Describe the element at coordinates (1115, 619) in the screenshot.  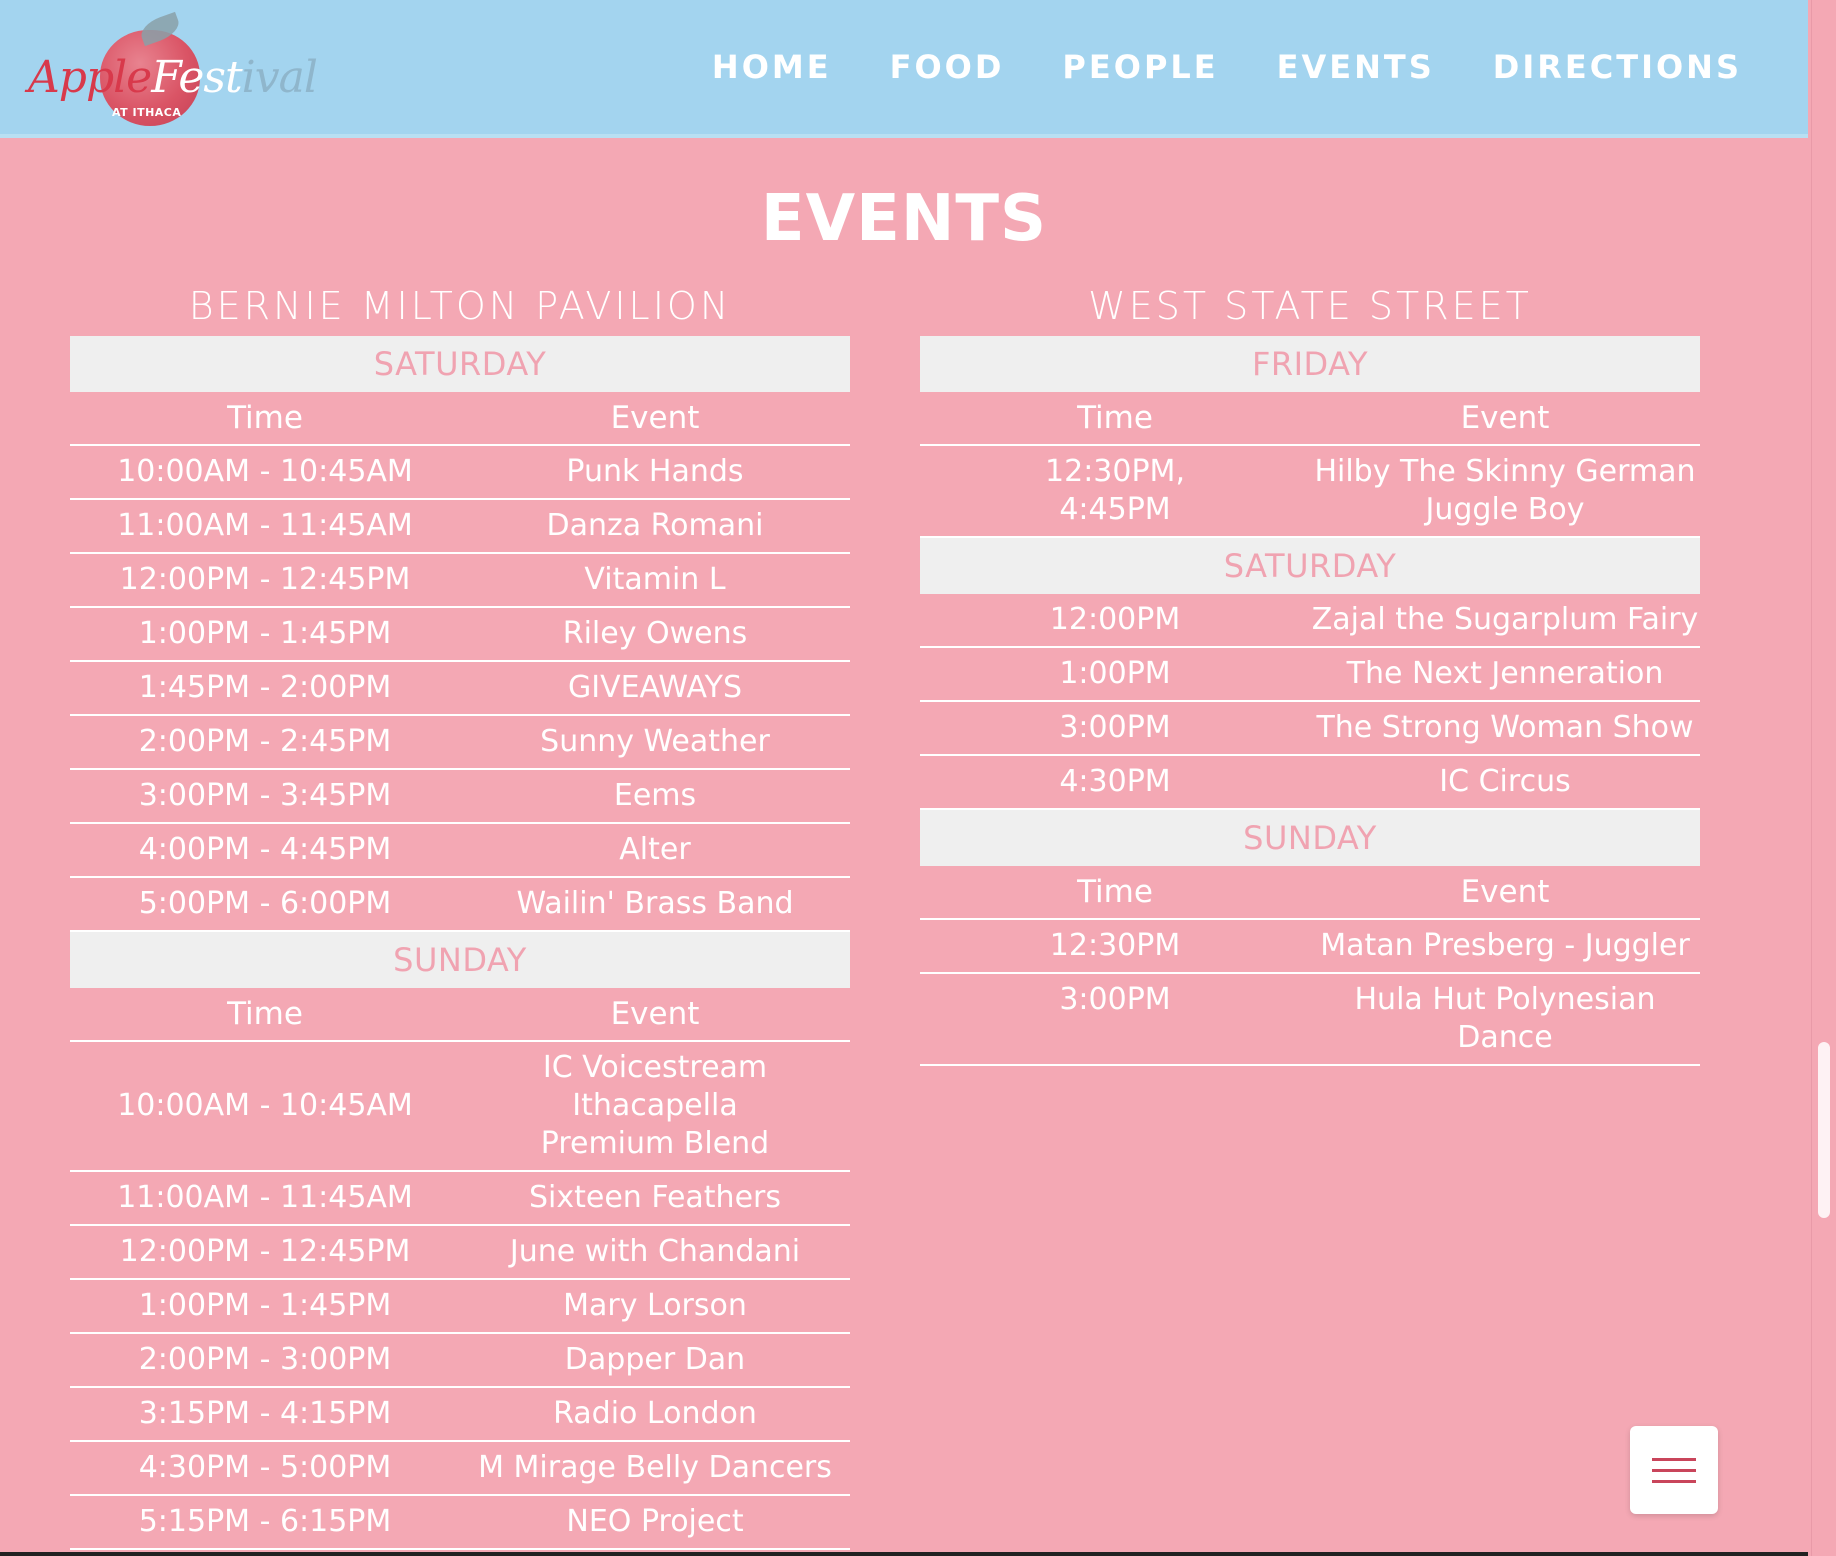
I see `time-cell: 12:00PM` at that location.